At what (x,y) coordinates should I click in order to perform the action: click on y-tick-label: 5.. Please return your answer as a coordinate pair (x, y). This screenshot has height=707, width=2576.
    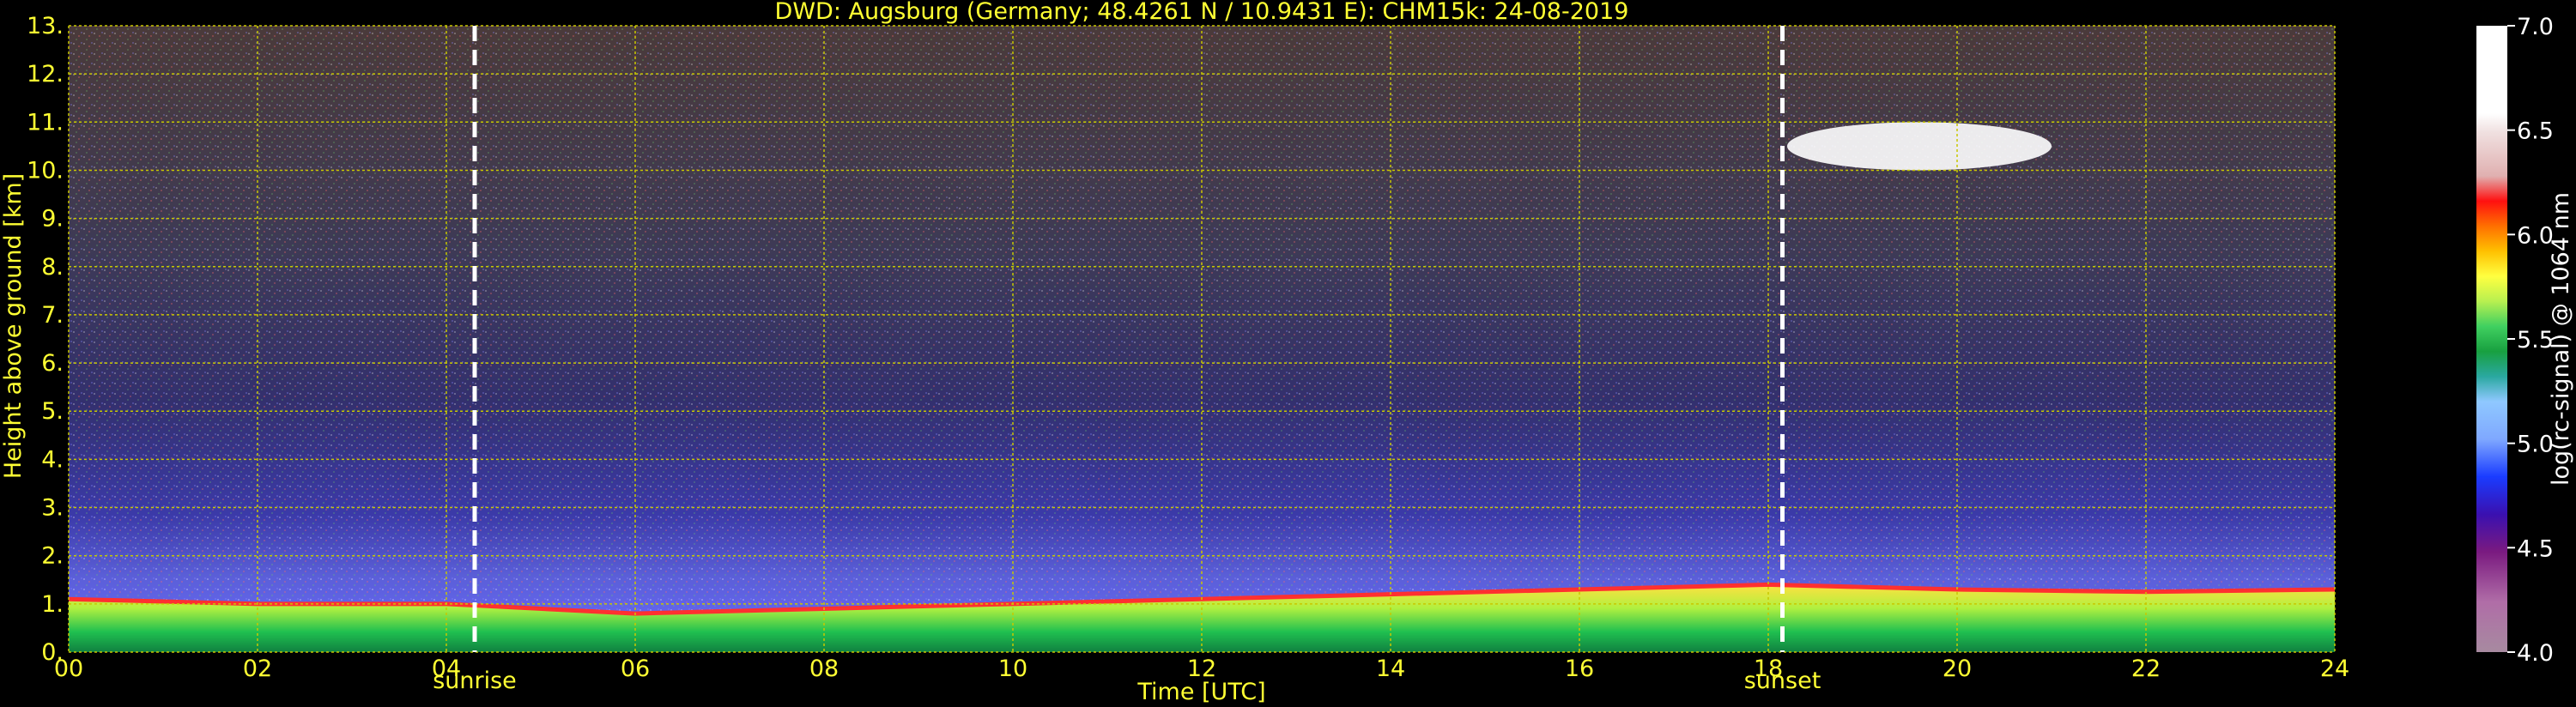
    Looking at the image, I should click on (52, 411).